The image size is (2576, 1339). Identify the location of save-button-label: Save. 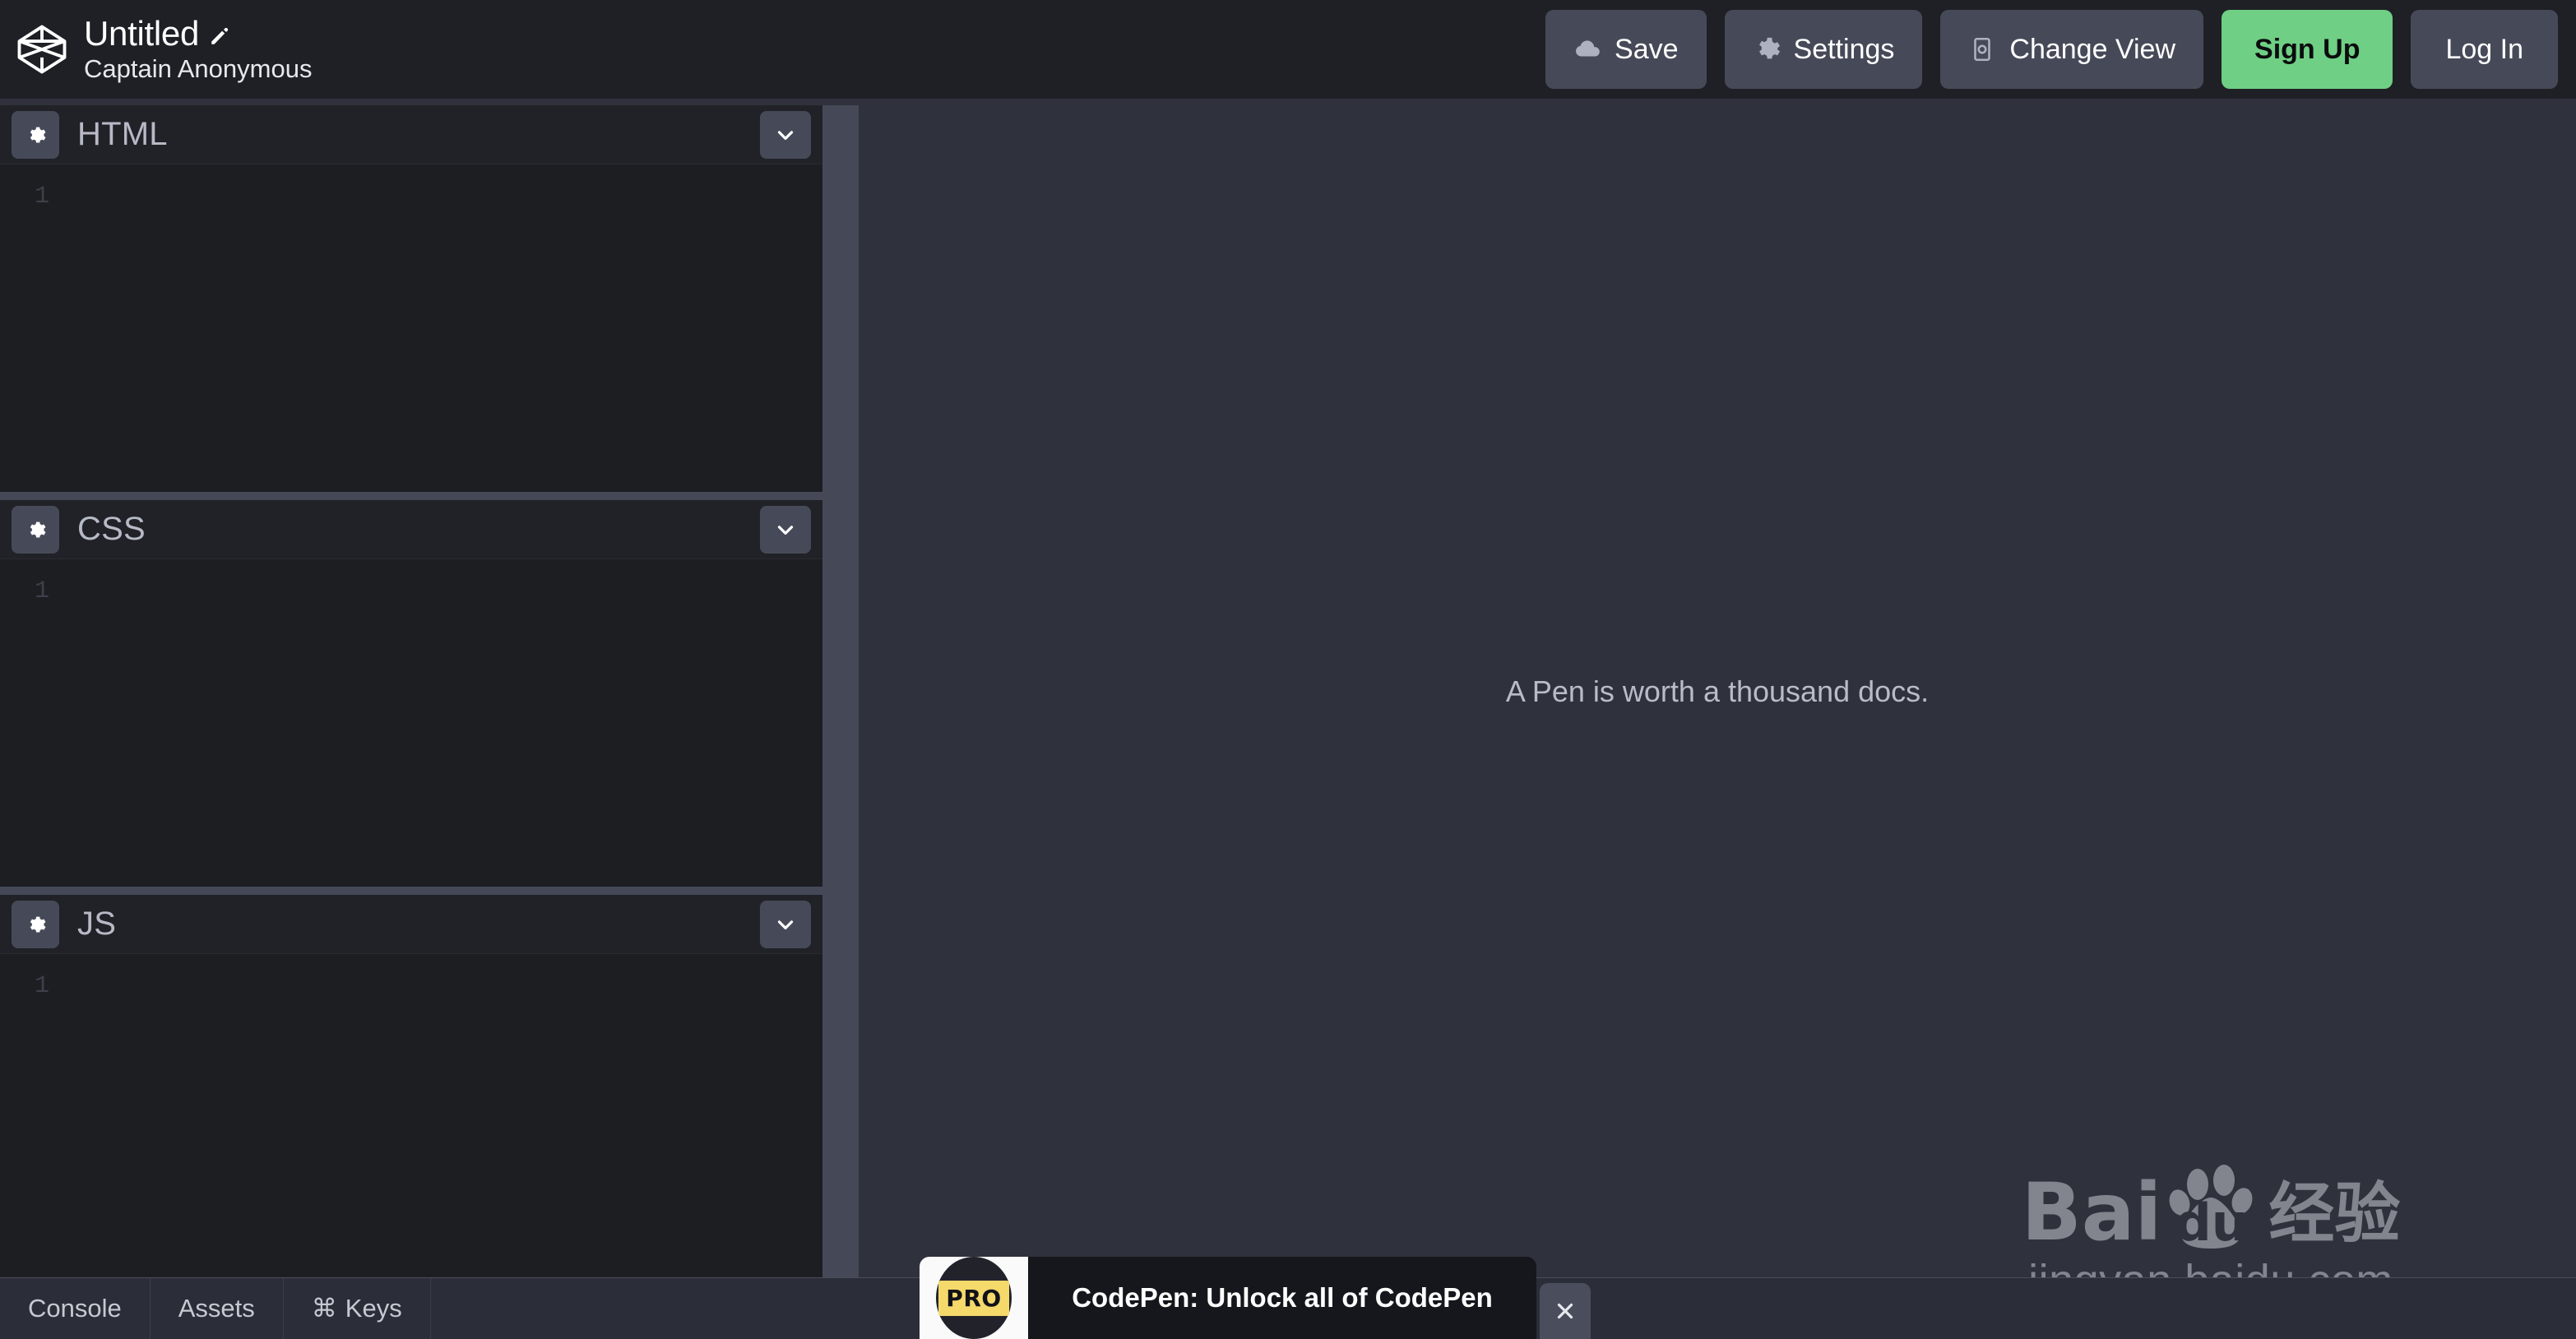
(1647, 49).